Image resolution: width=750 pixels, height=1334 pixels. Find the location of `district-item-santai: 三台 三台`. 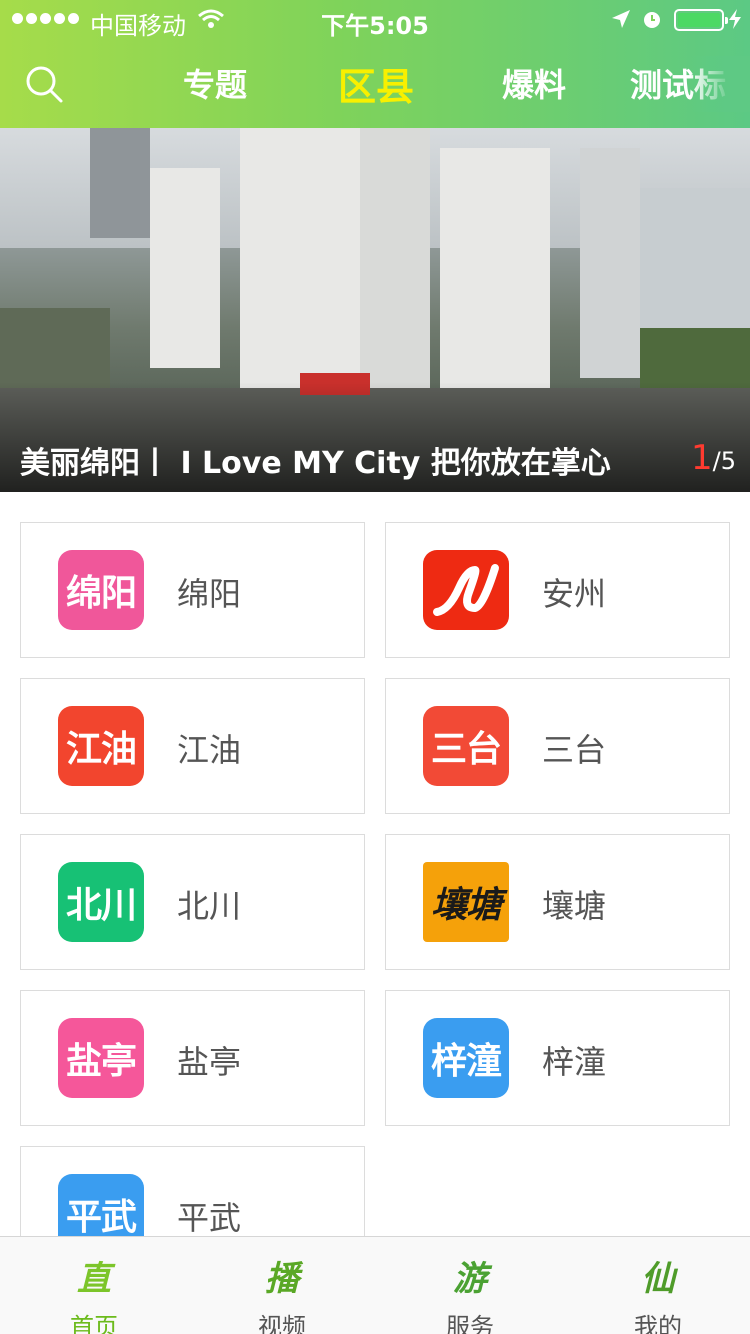

district-item-santai: 三台 三台 is located at coordinates (557, 746).